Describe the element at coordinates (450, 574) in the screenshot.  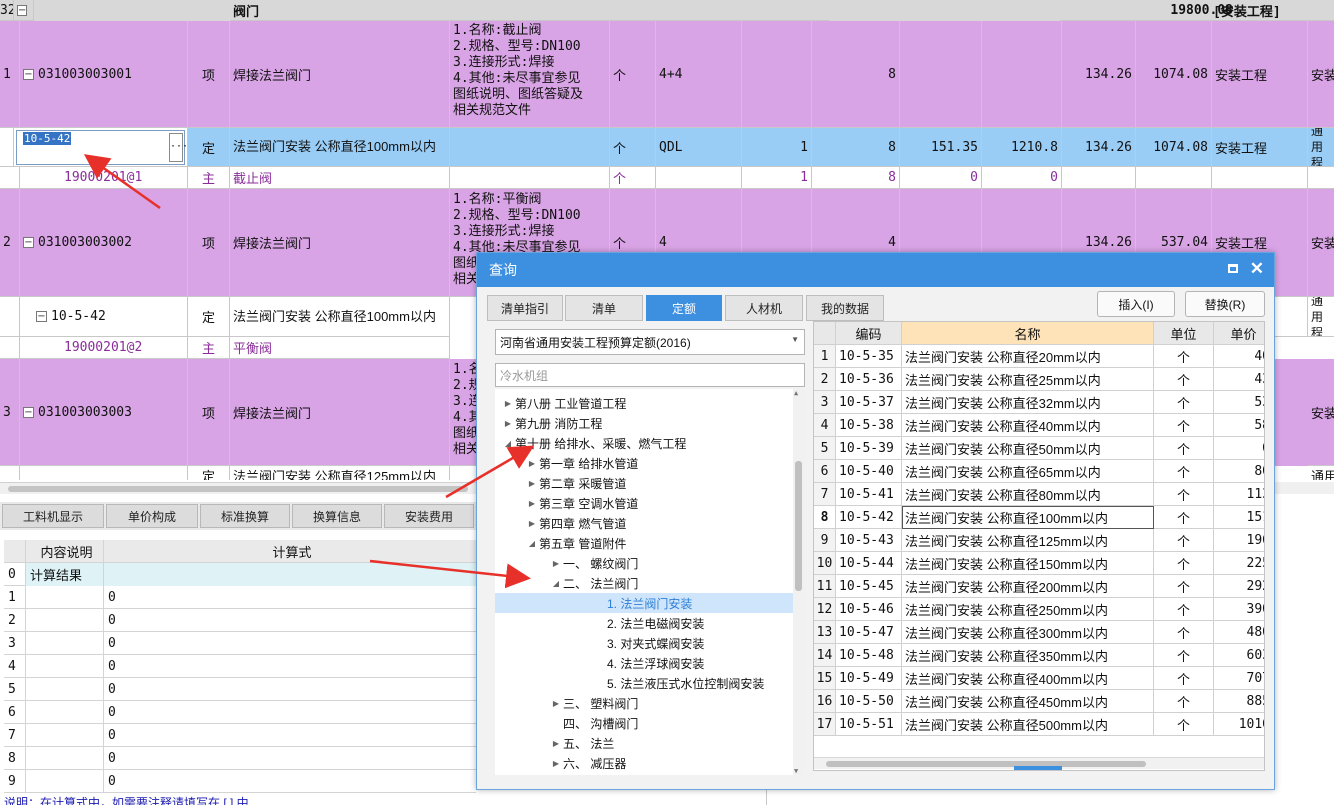
I see `arrow-to-flange-valve` at that location.